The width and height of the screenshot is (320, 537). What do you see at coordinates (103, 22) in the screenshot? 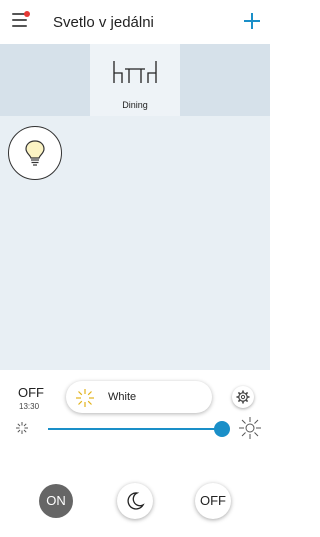
I see `page-title: Svetlo v jedálni` at bounding box center [103, 22].